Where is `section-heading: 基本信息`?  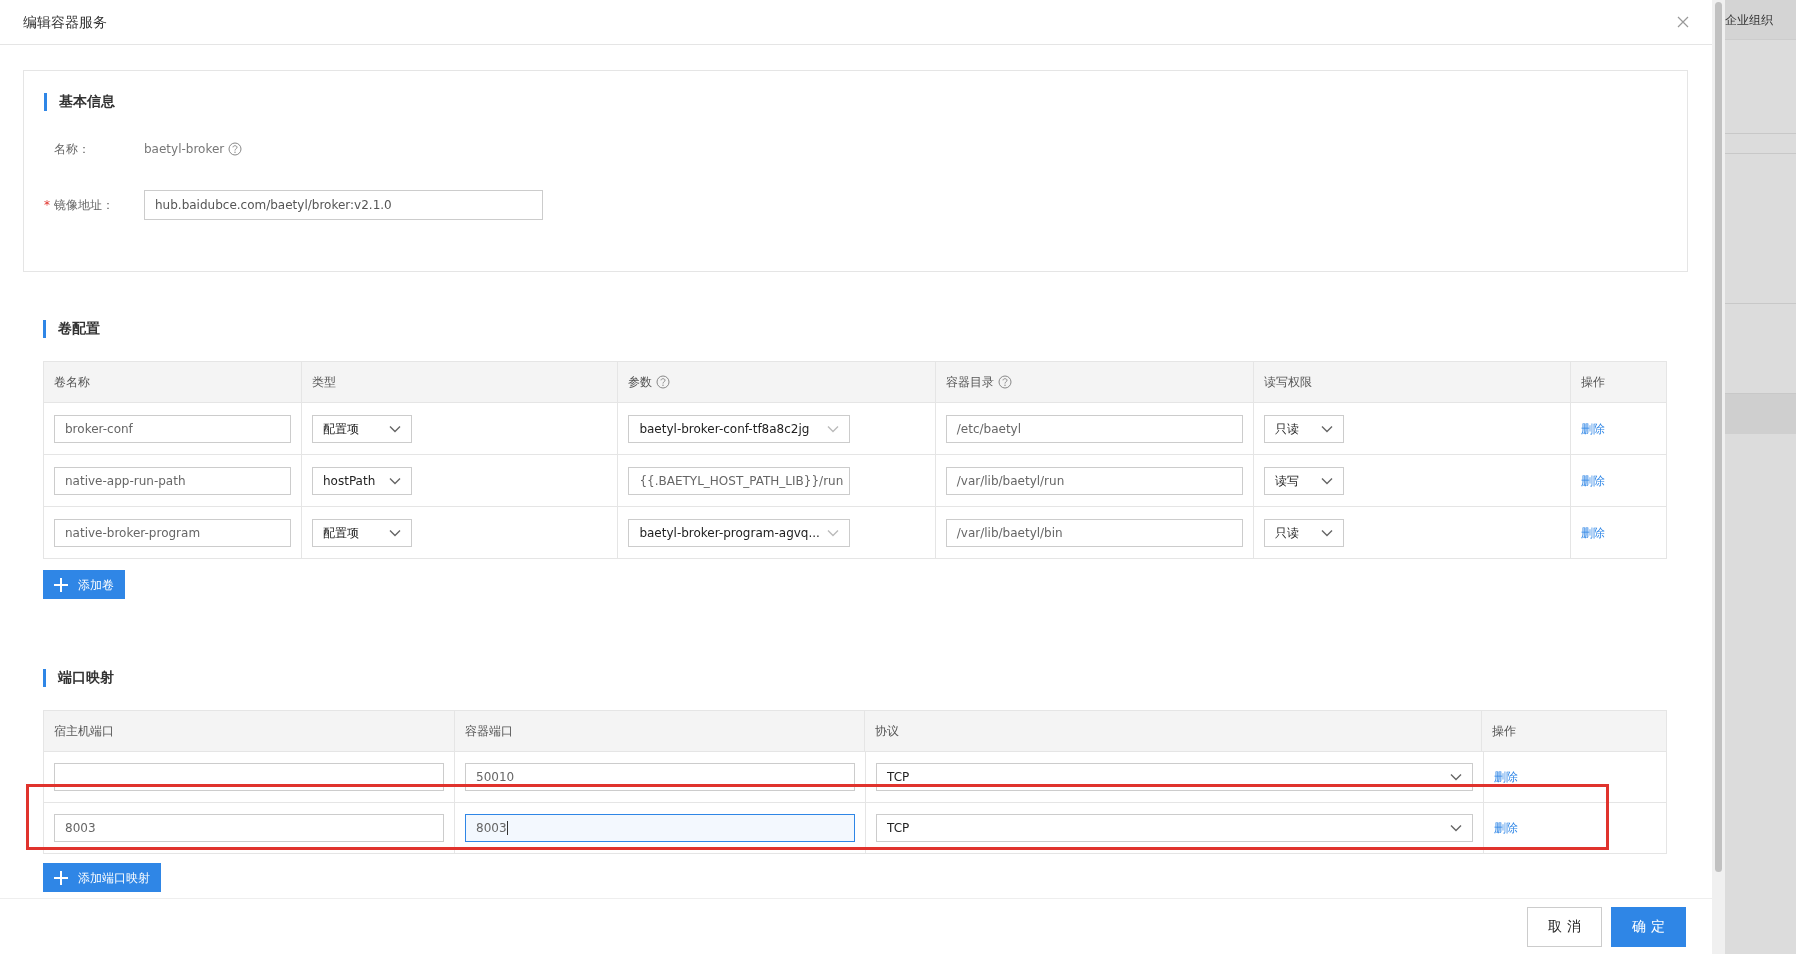
section-heading: 基本信息 is located at coordinates (87, 101).